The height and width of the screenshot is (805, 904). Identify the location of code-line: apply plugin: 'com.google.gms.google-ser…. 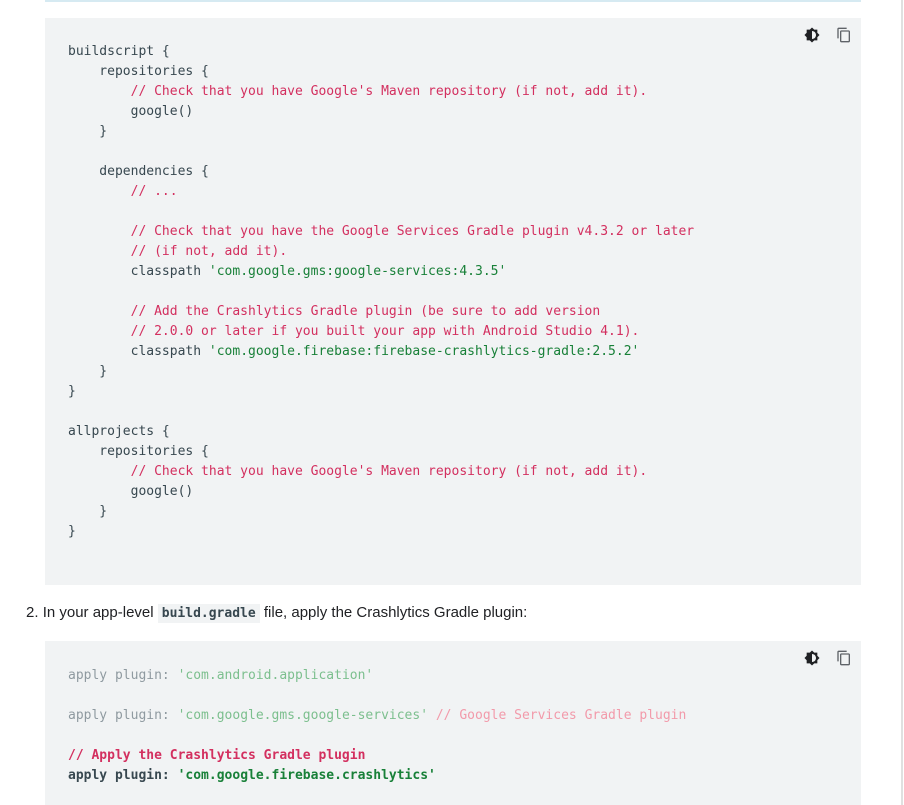
(377, 716).